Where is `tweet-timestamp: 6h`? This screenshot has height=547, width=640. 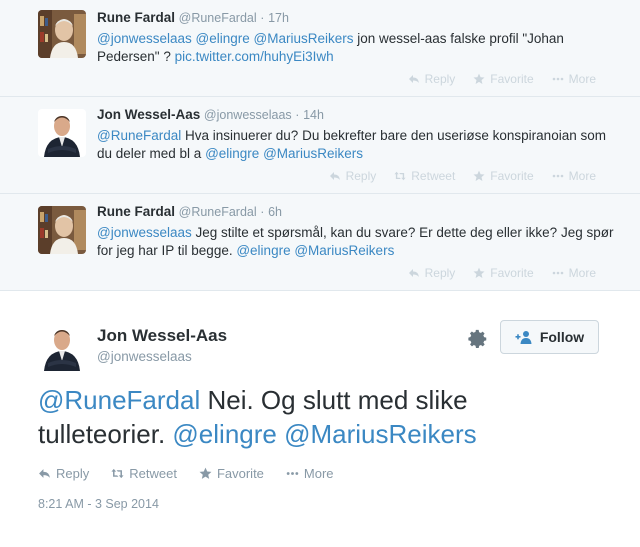
tweet-timestamp: 6h is located at coordinates (275, 212).